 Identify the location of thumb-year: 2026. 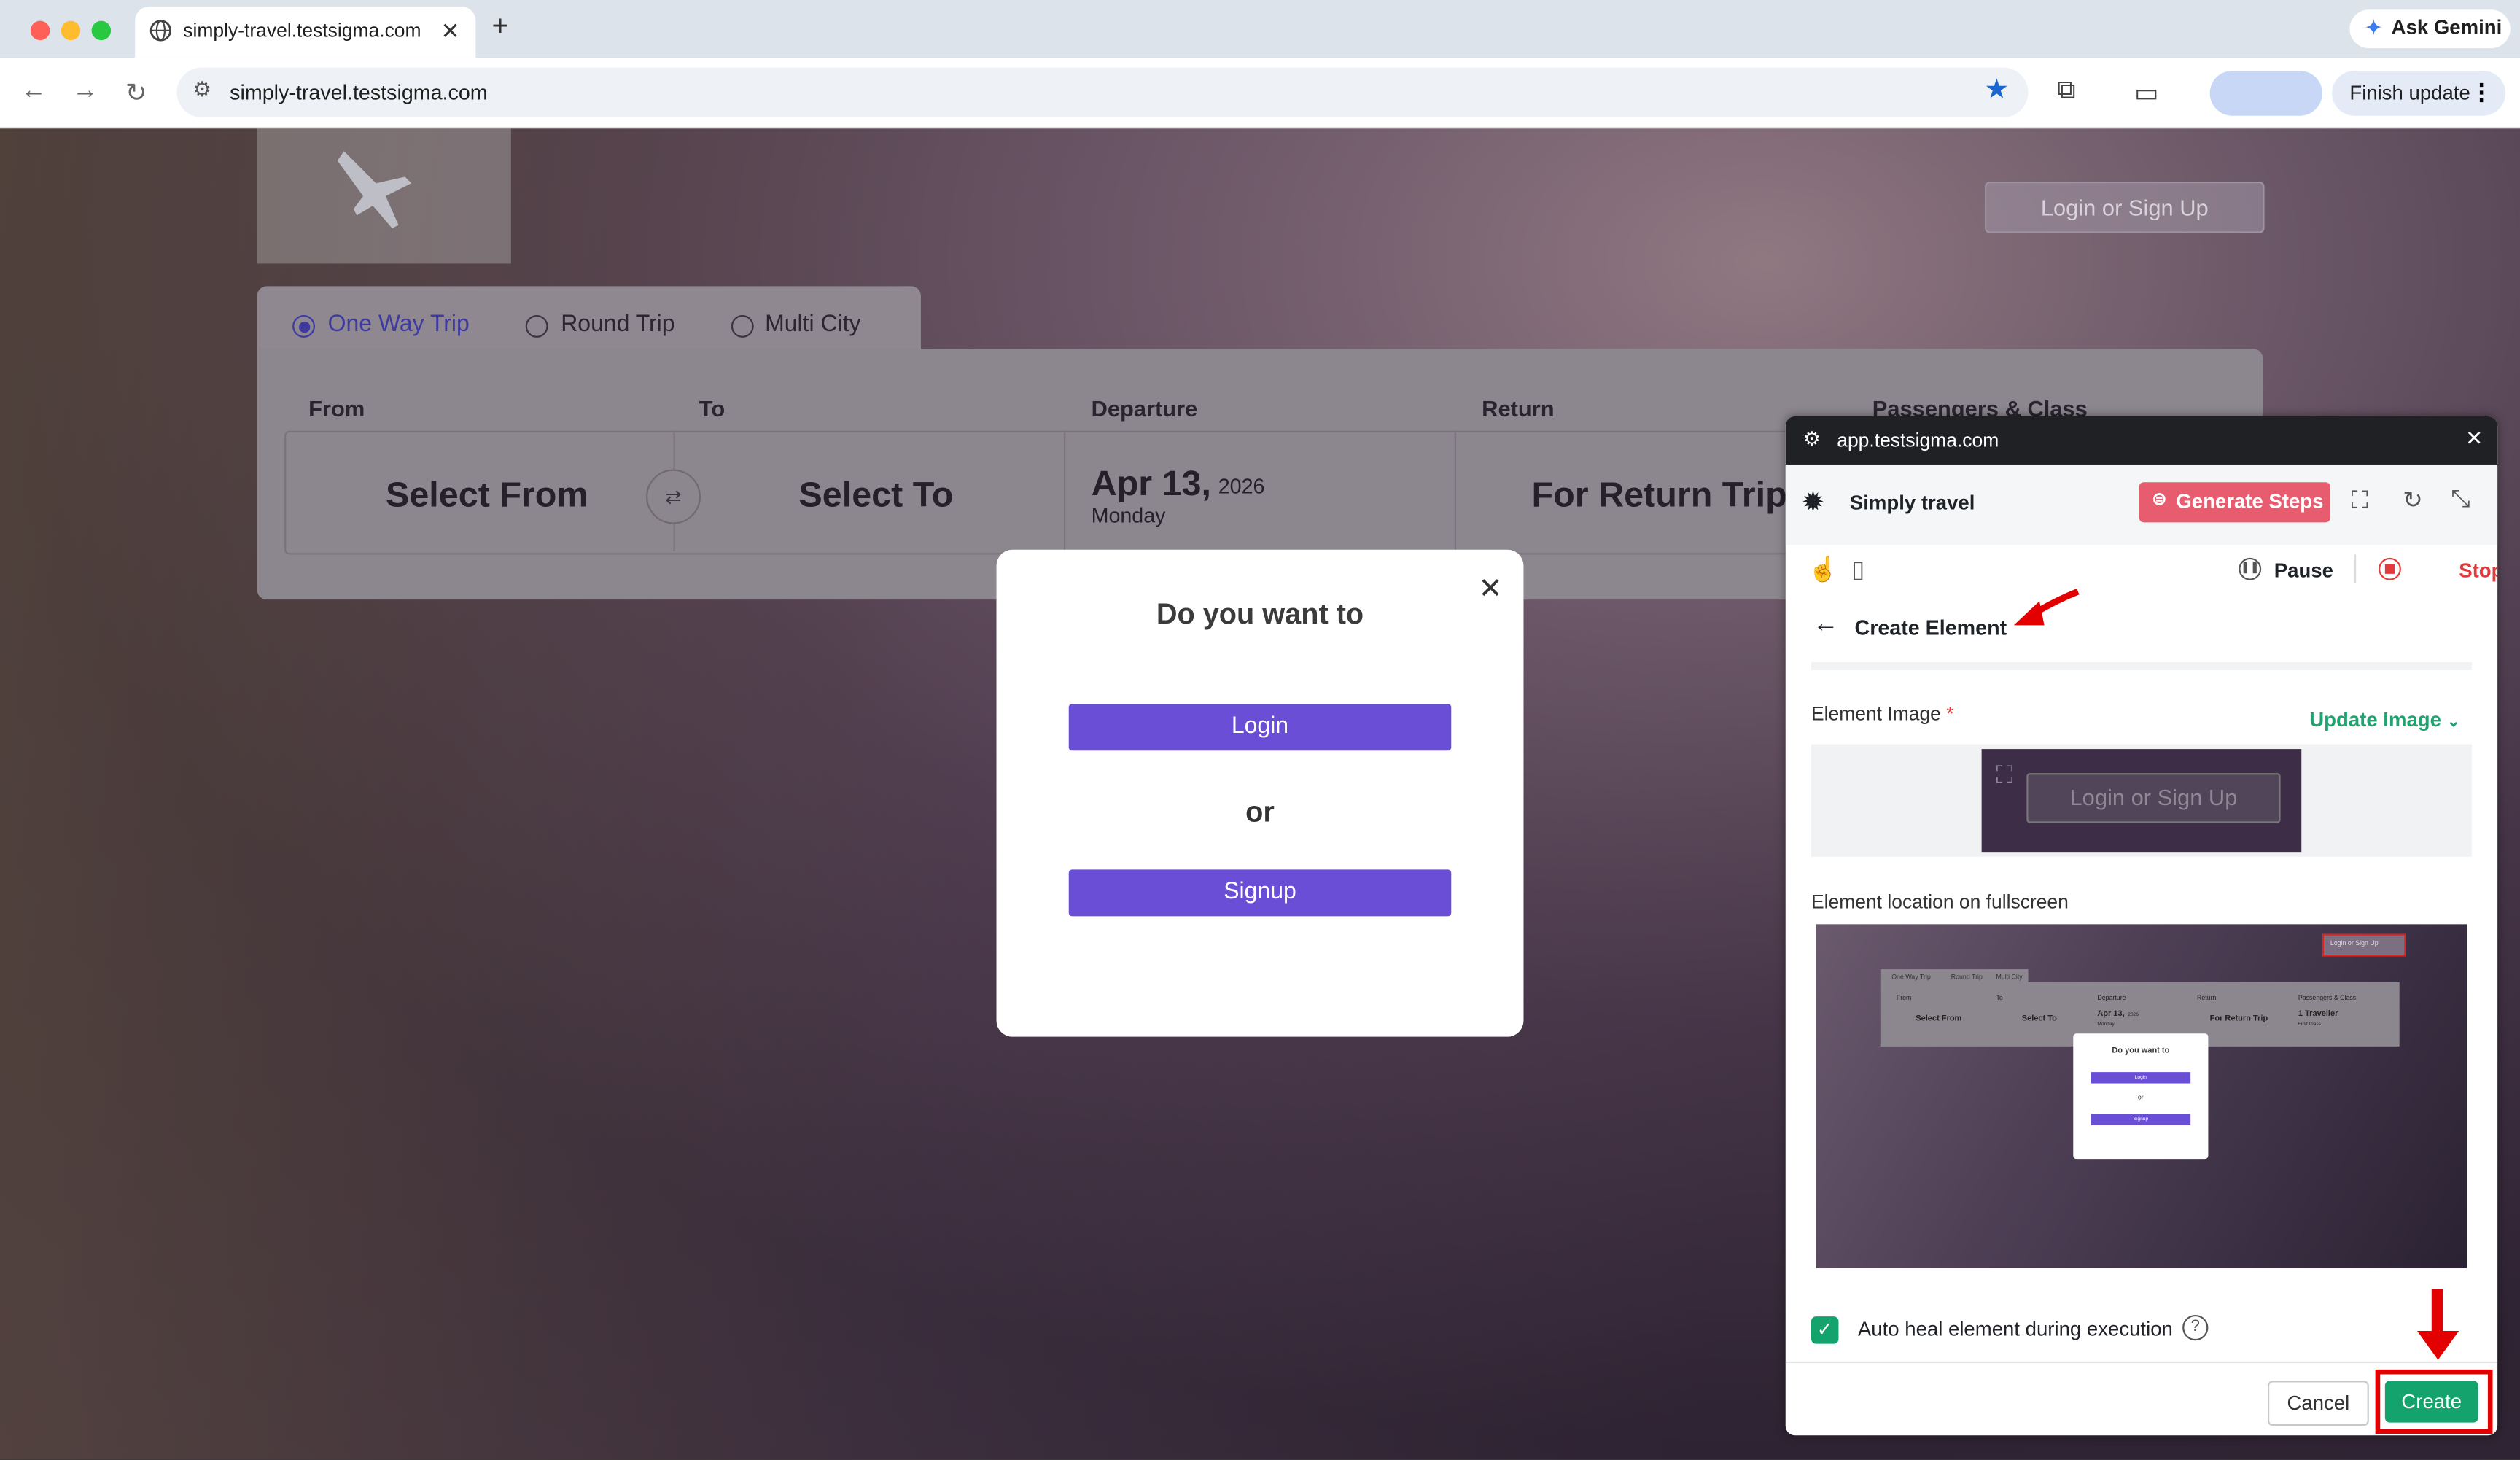
(2133, 1014).